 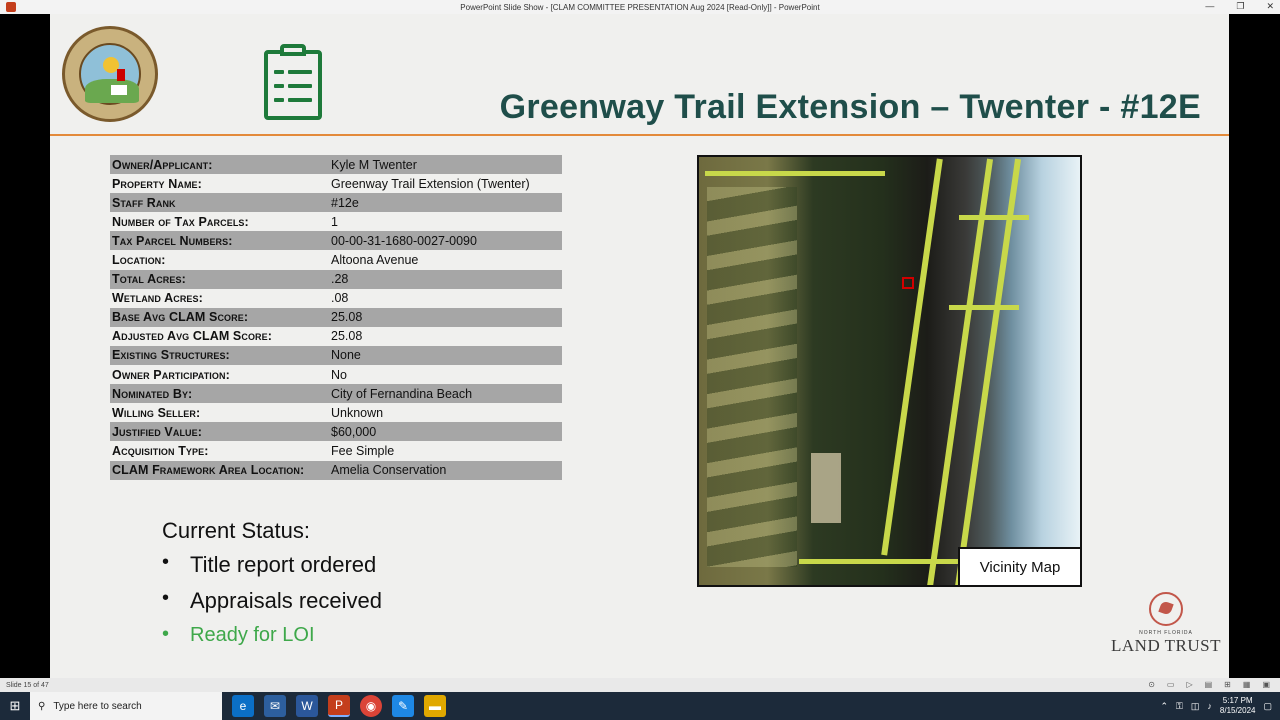 What do you see at coordinates (110, 74) in the screenshot?
I see `county-seal-logo` at bounding box center [110, 74].